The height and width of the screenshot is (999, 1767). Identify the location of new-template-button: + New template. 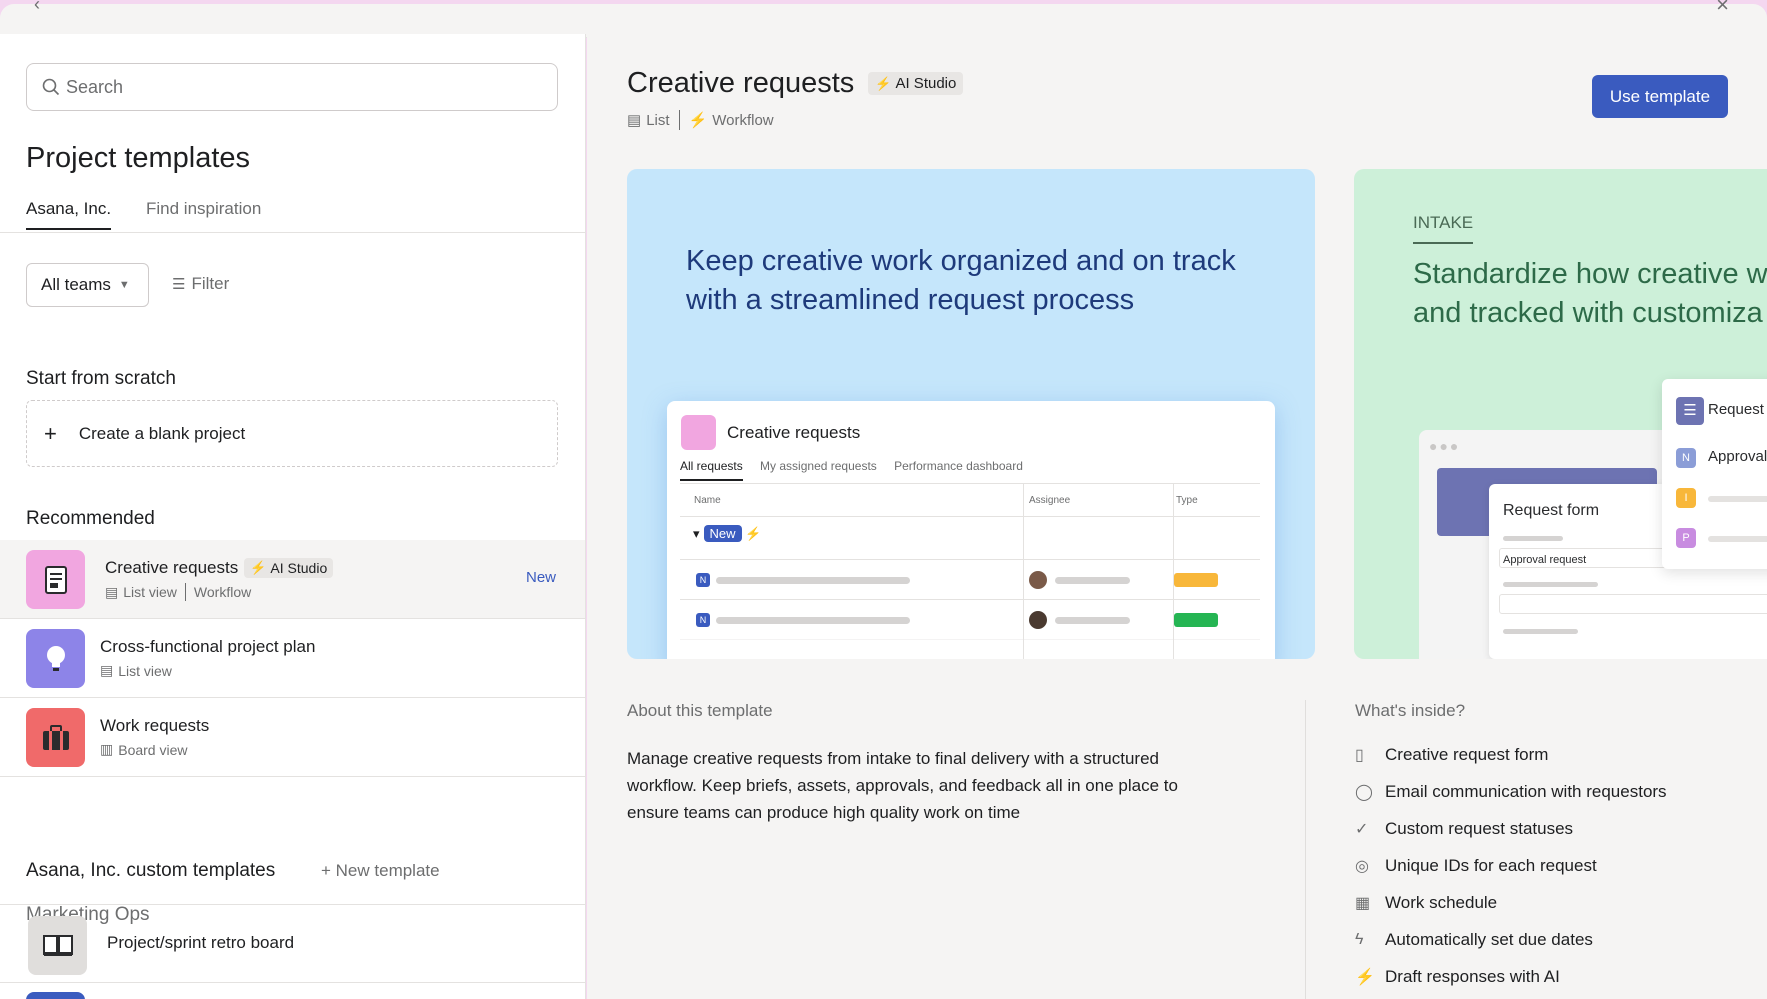
(380, 871).